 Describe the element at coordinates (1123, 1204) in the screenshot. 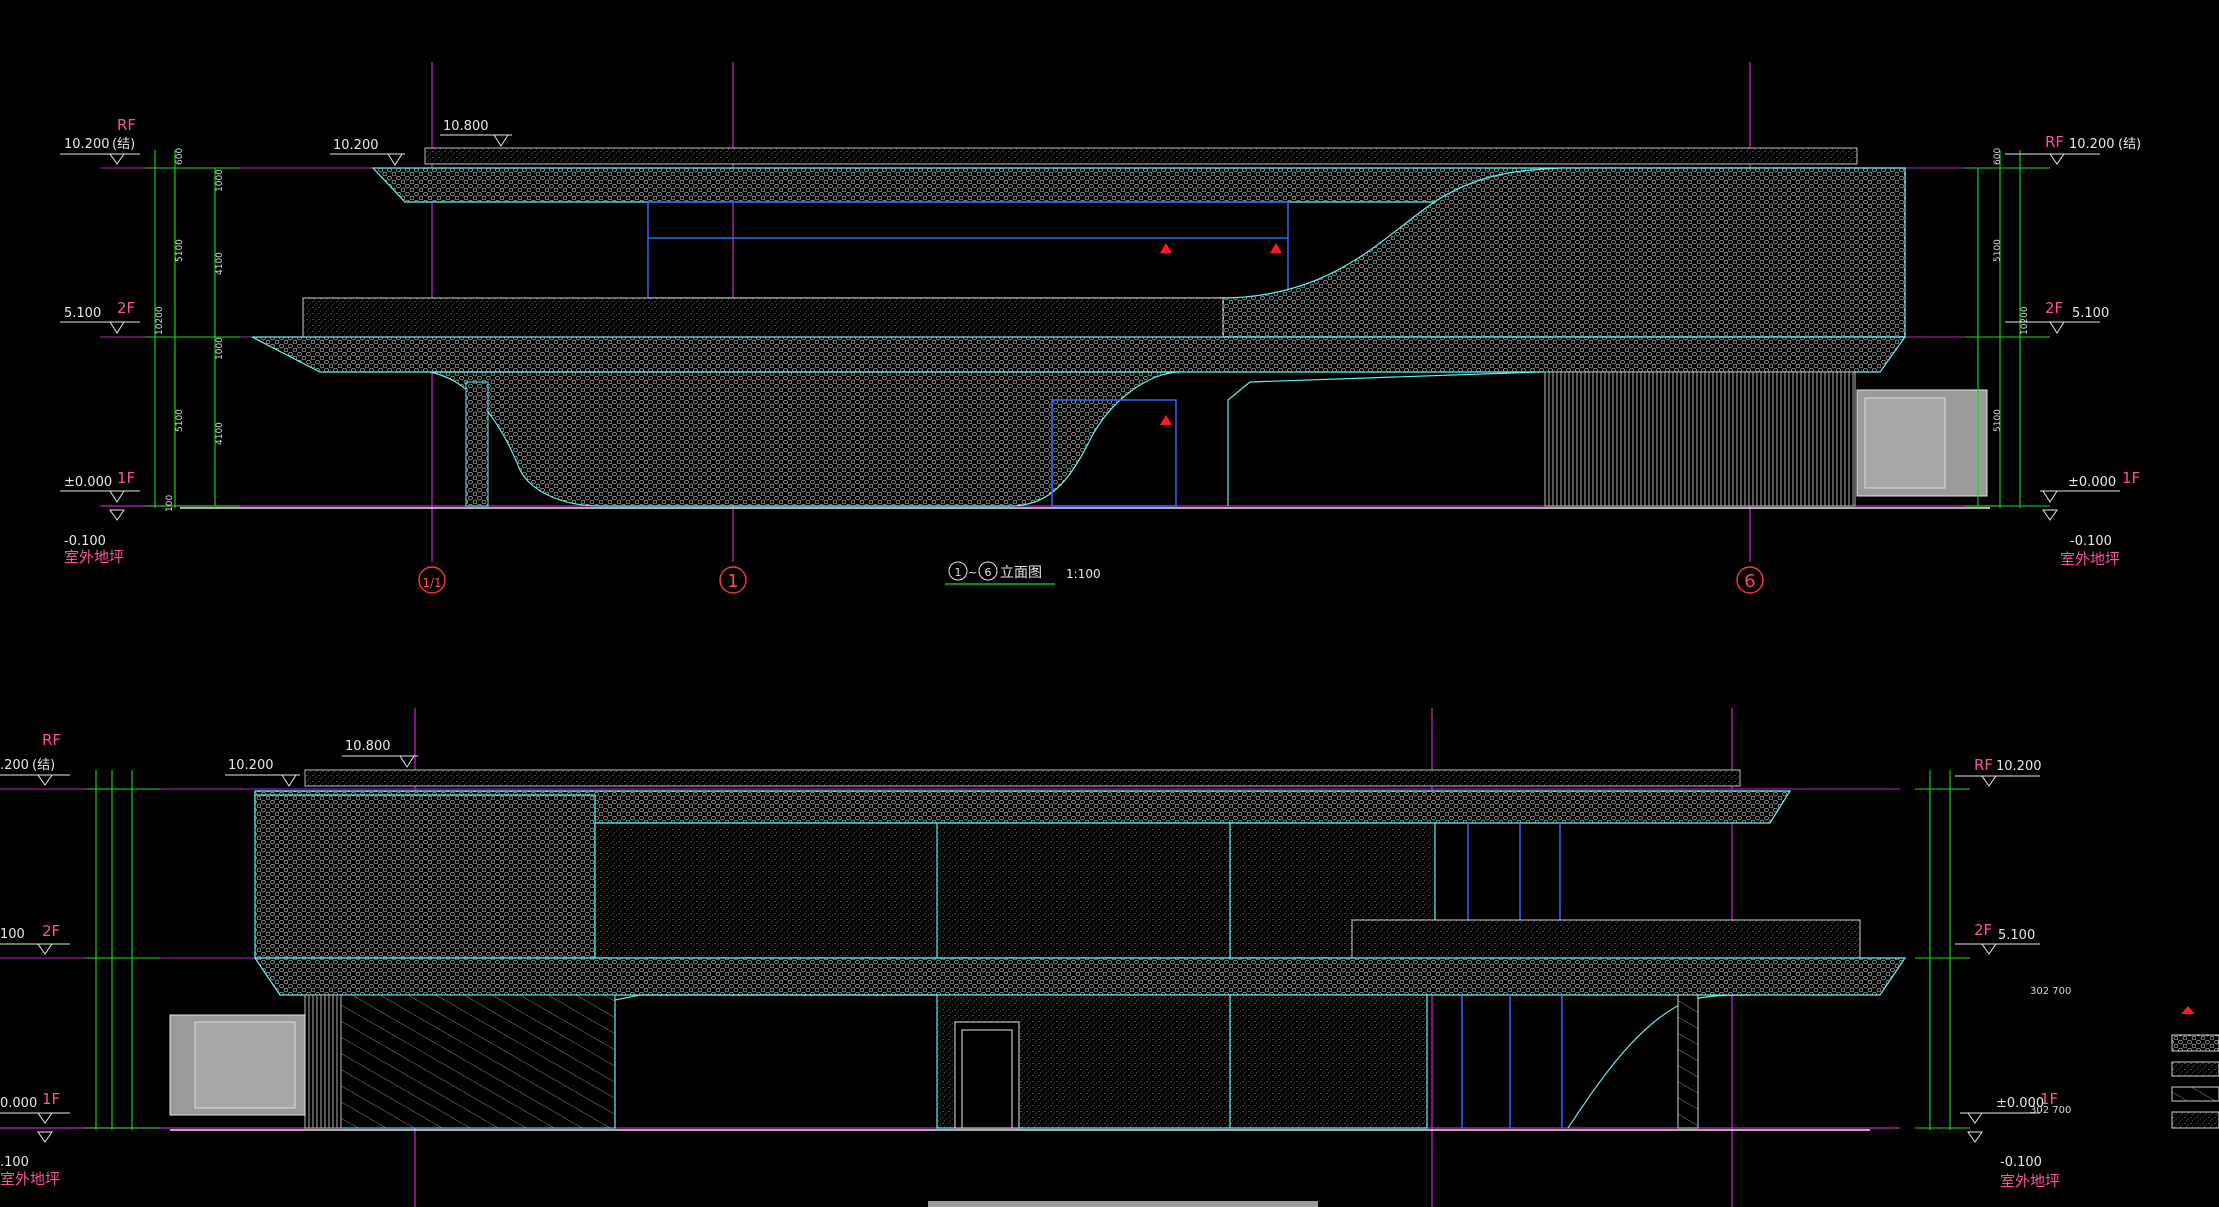

I see `status-bar-fragment` at that location.